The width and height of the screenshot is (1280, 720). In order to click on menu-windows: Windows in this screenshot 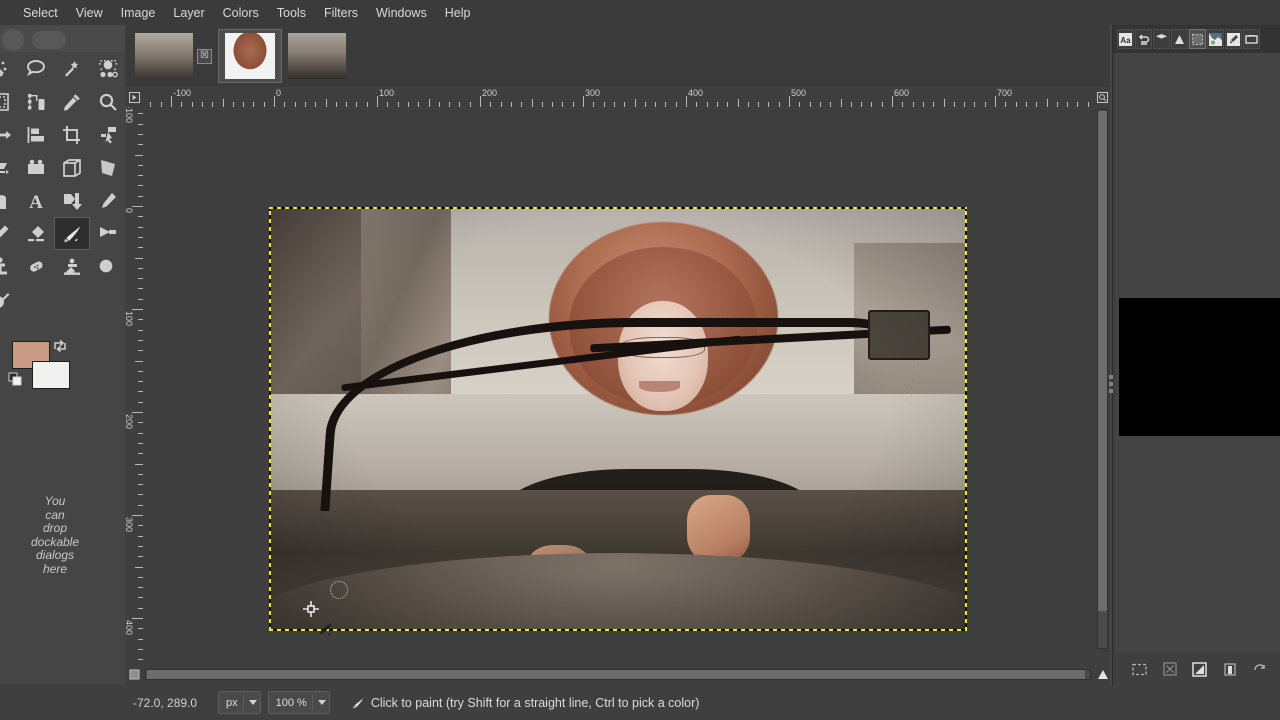, I will do `click(401, 13)`.